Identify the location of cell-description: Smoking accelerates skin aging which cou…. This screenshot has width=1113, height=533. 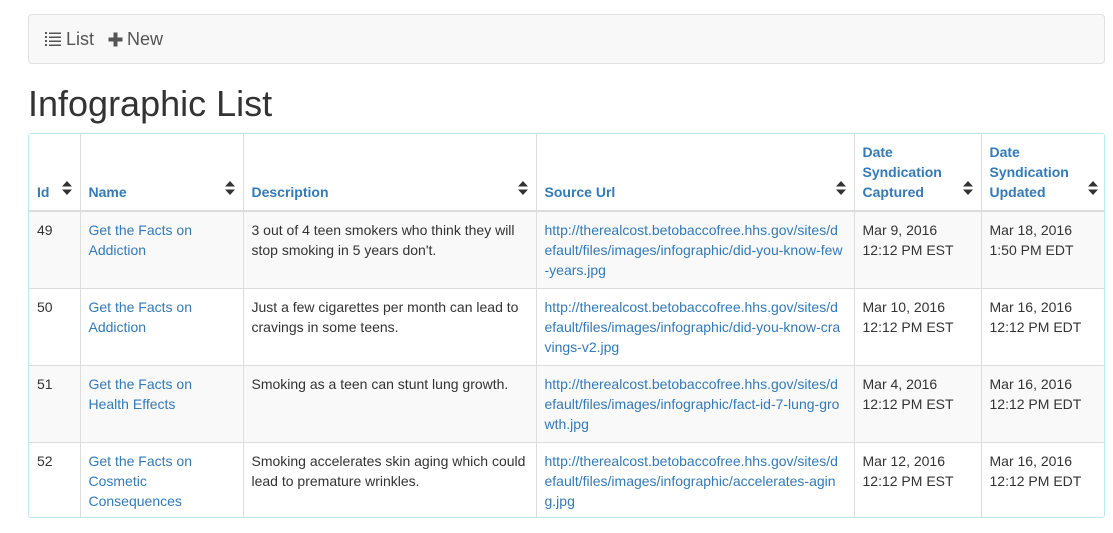
(390, 479).